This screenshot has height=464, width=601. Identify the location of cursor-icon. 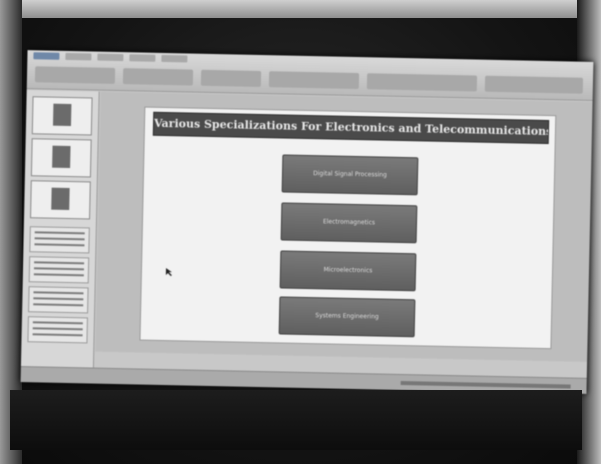
(168, 272).